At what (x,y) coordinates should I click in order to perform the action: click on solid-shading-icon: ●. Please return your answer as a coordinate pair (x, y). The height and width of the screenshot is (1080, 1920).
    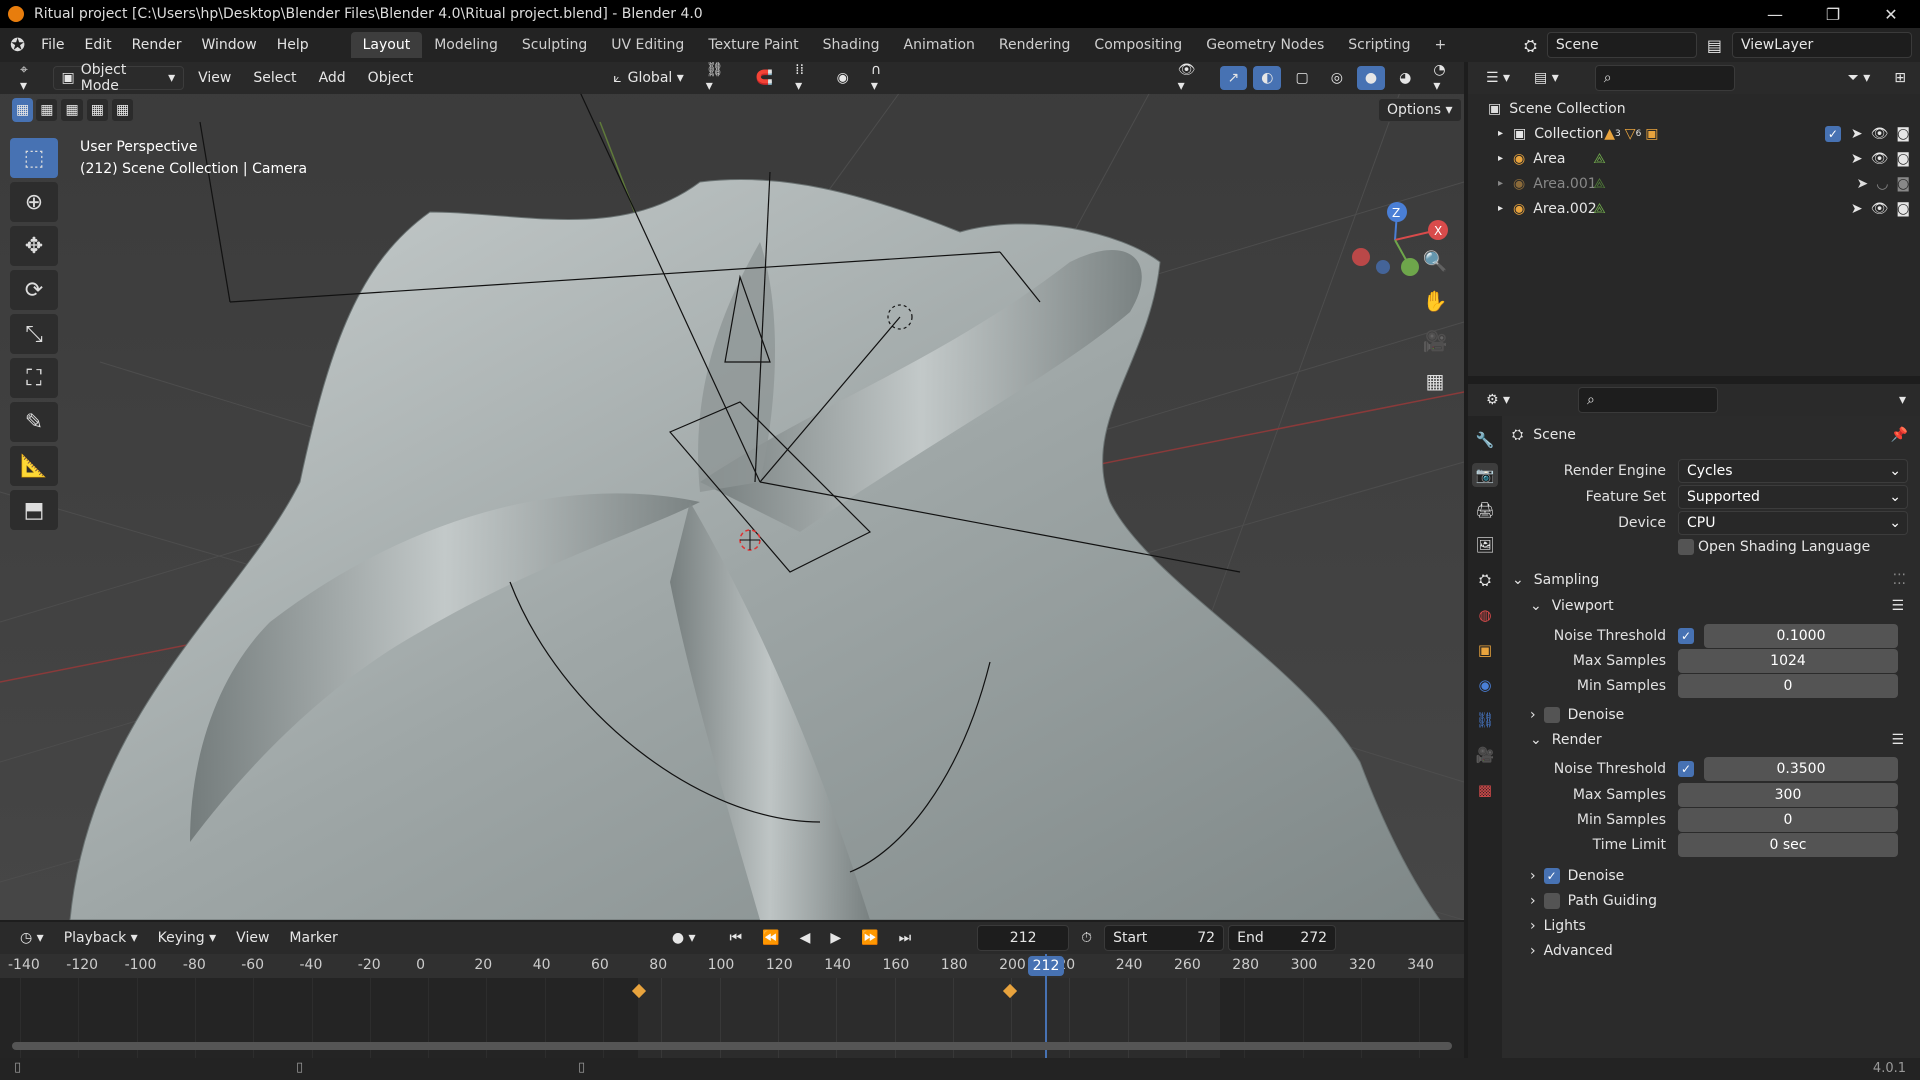
    Looking at the image, I should click on (1371, 78).